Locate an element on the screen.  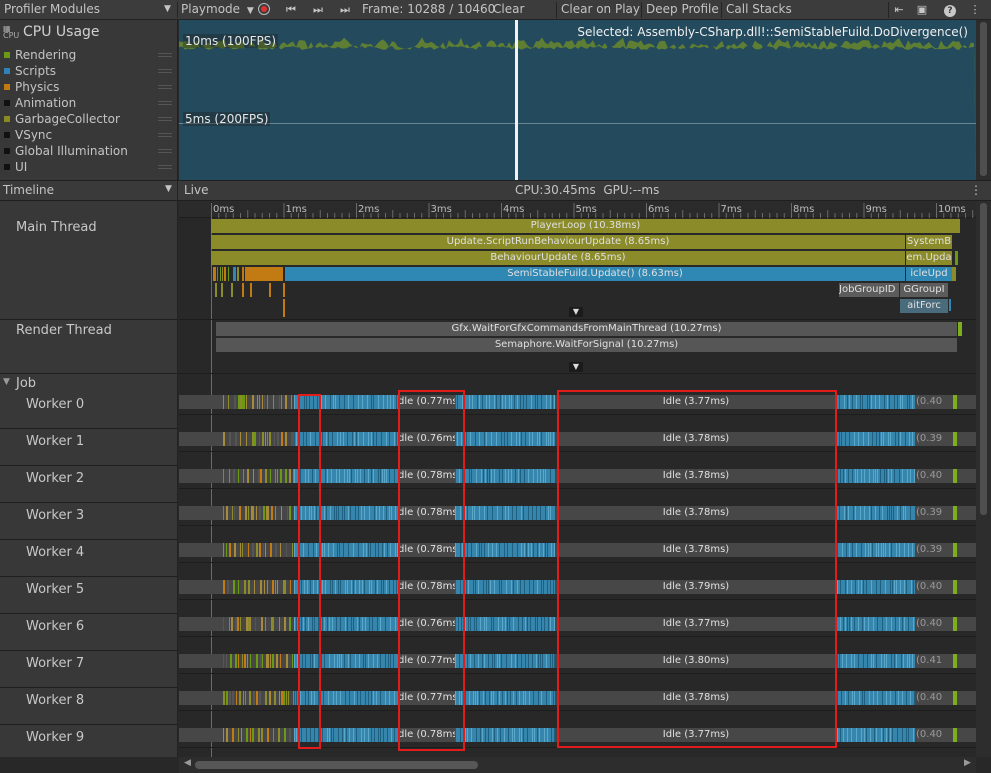
category-row: Animation is located at coordinates (89, 103).